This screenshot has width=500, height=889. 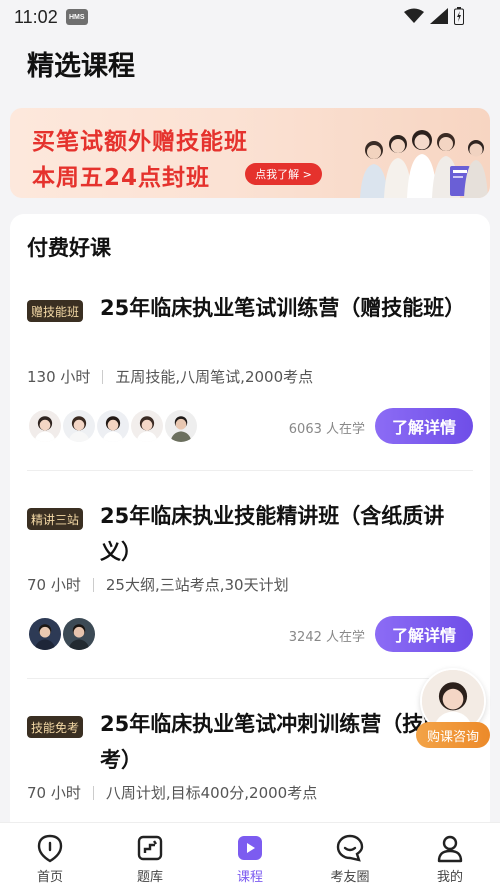 I want to click on tab-label: 题库, so click(x=149, y=877).